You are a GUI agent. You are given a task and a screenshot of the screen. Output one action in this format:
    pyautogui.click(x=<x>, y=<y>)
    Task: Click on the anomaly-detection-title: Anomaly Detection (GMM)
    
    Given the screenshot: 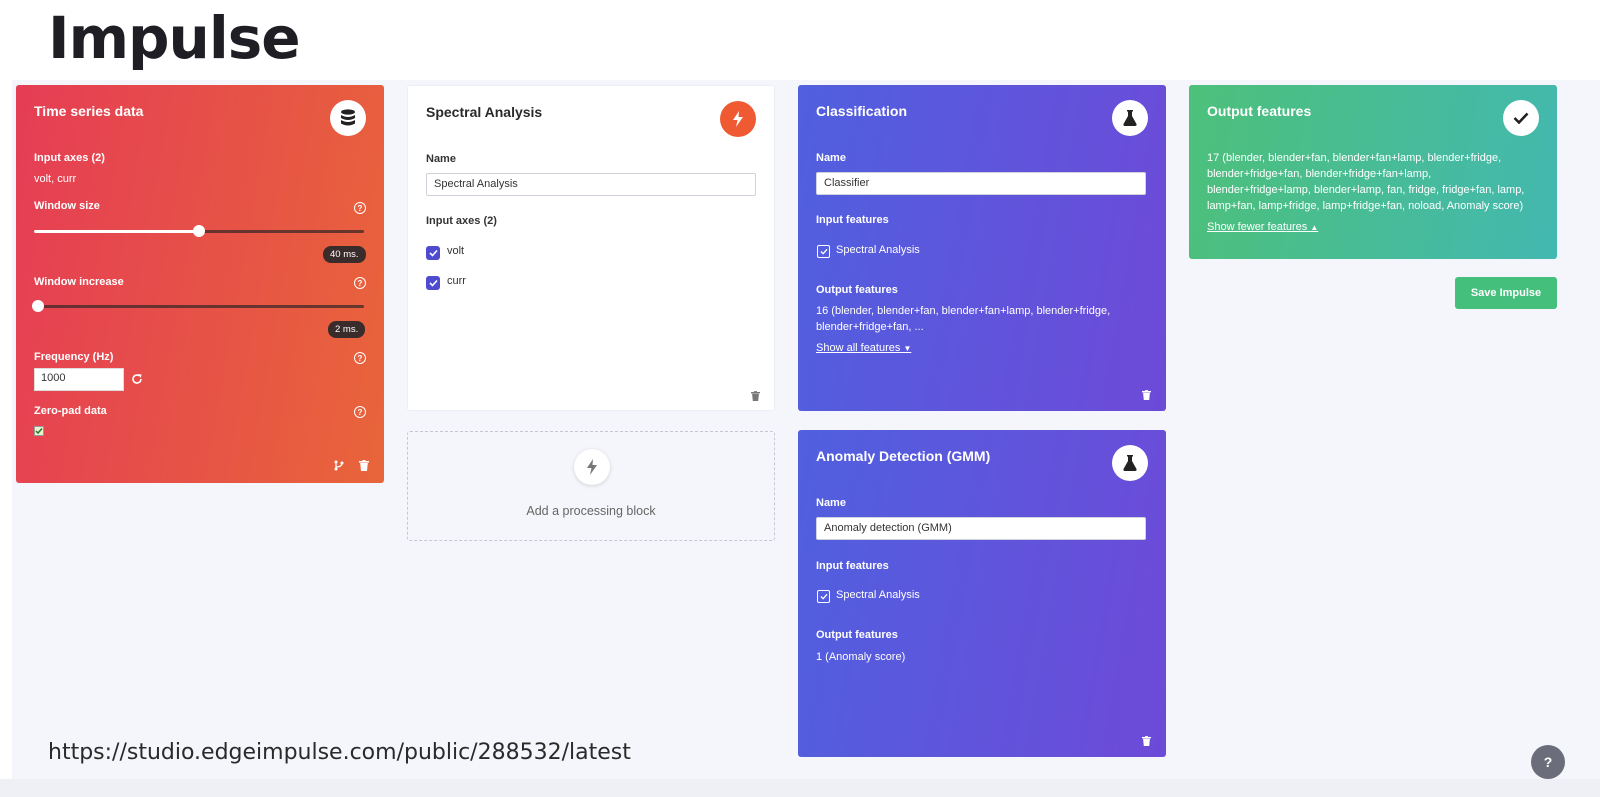 What is the action you would take?
    pyautogui.click(x=903, y=456)
    